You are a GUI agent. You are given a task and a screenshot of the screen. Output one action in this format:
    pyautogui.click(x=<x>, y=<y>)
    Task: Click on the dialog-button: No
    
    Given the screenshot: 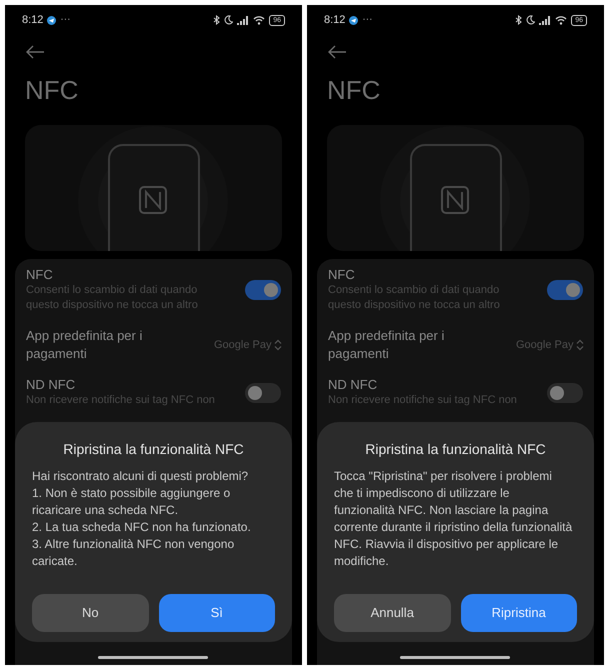 What is the action you would take?
    pyautogui.click(x=90, y=613)
    